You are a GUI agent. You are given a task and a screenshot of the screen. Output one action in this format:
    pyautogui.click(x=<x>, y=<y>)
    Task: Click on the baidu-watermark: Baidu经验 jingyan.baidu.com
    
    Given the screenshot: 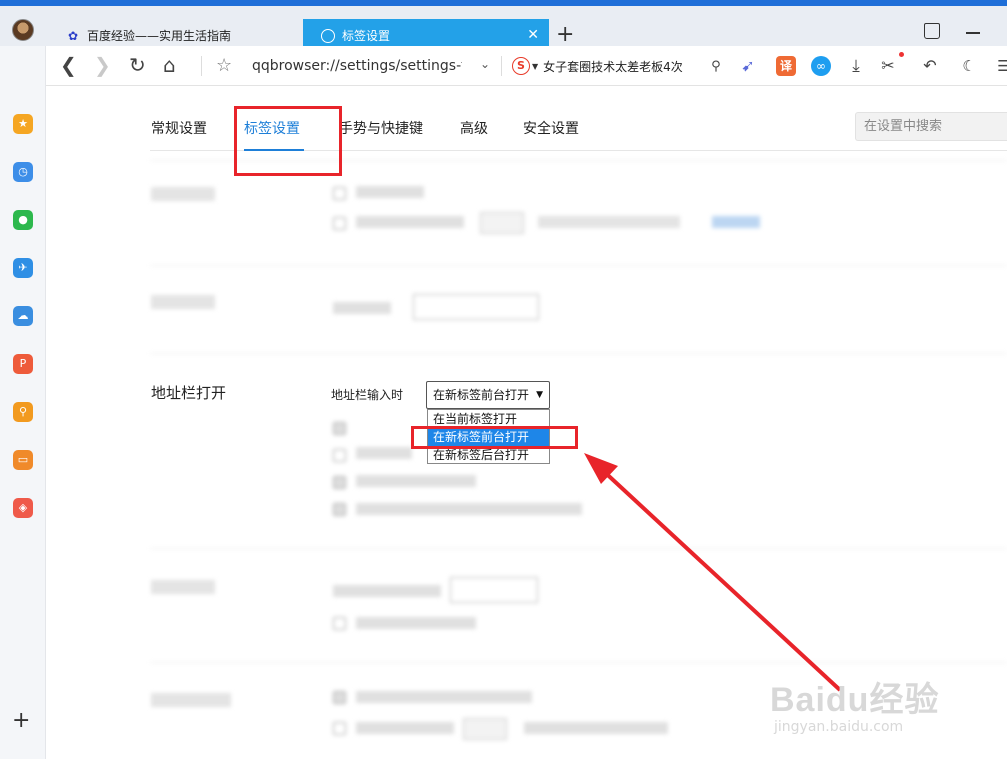 What is the action you would take?
    pyautogui.click(x=854, y=703)
    